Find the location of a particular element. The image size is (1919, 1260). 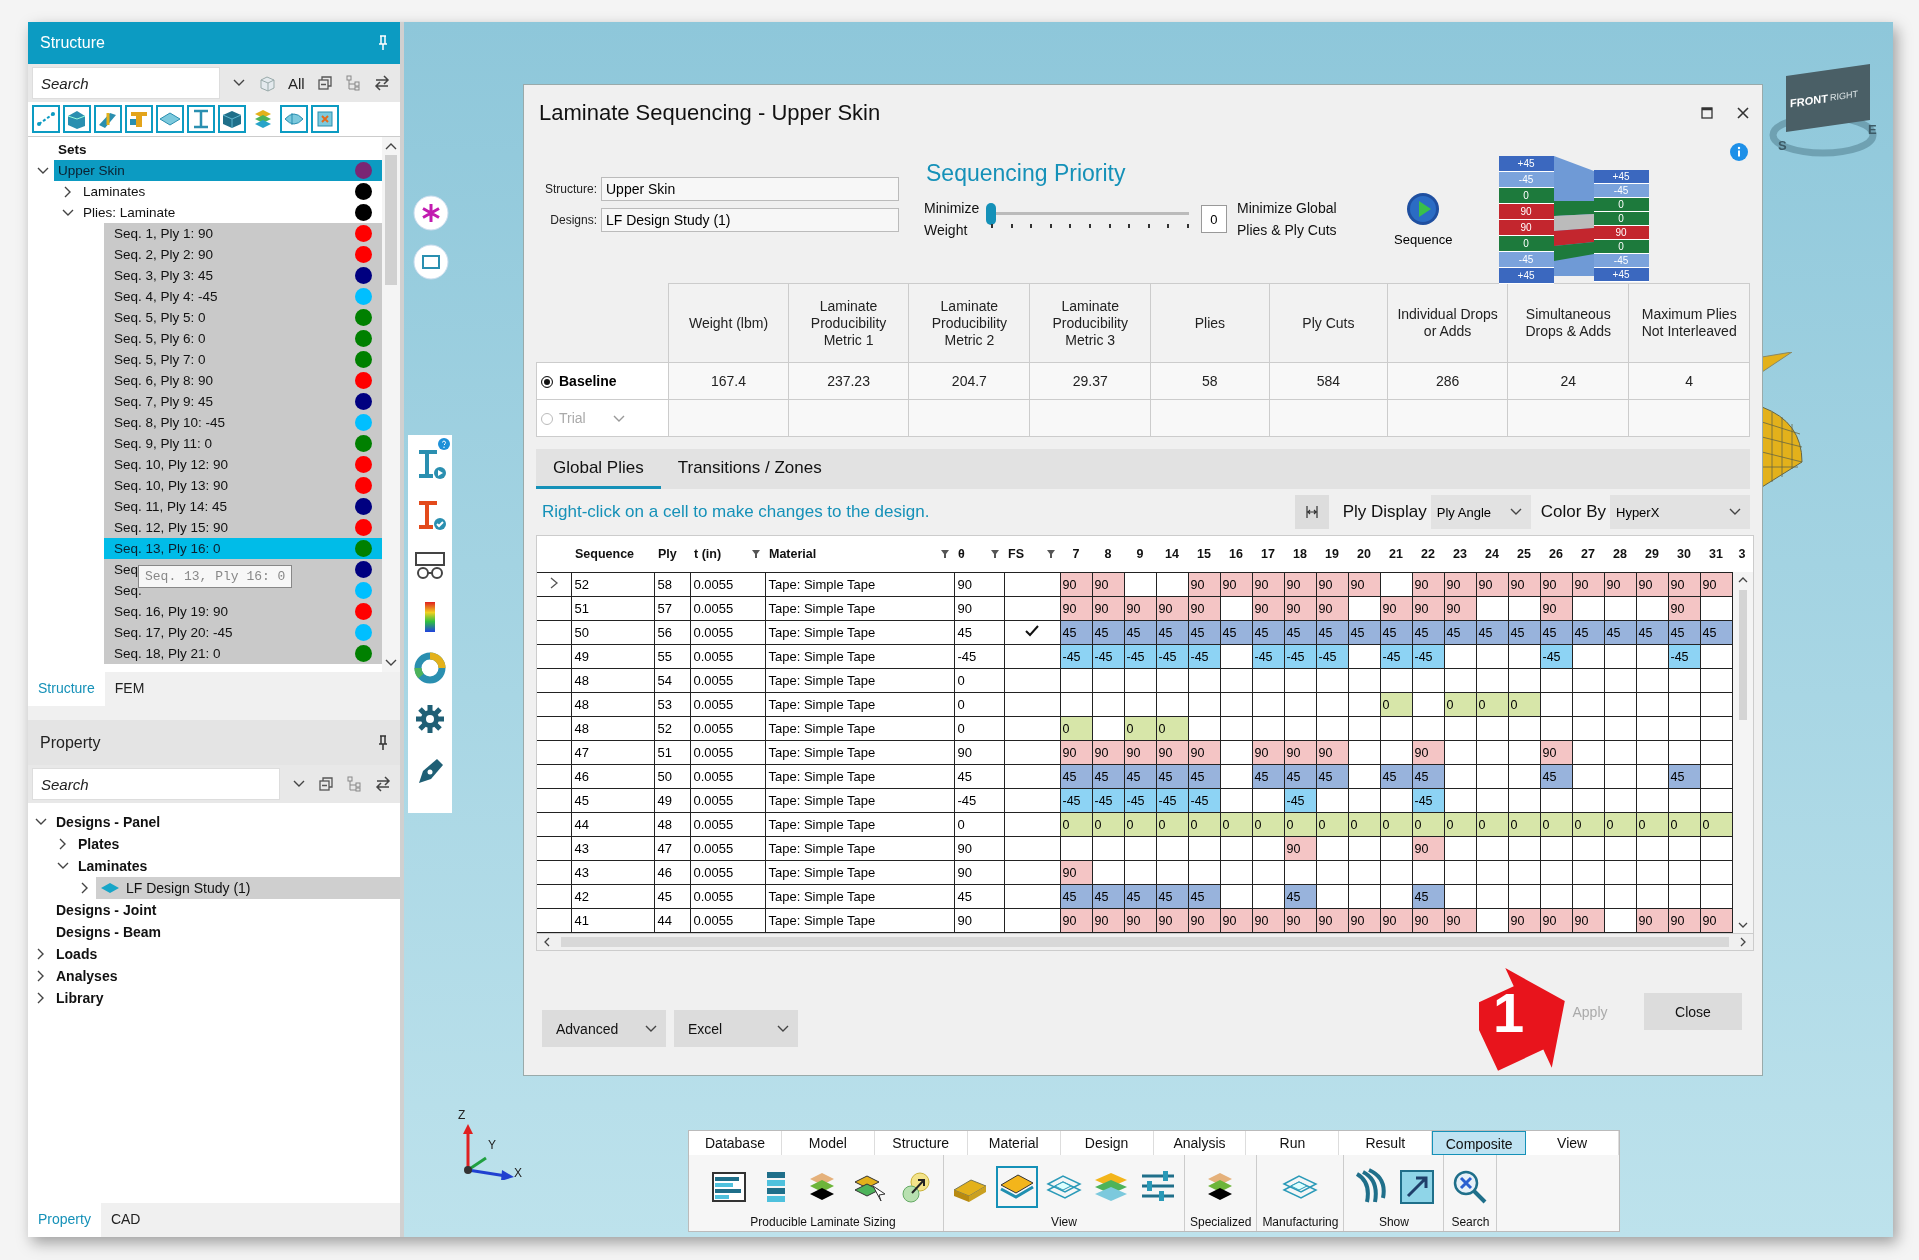

panel-title: Property is located at coordinates (70, 742).